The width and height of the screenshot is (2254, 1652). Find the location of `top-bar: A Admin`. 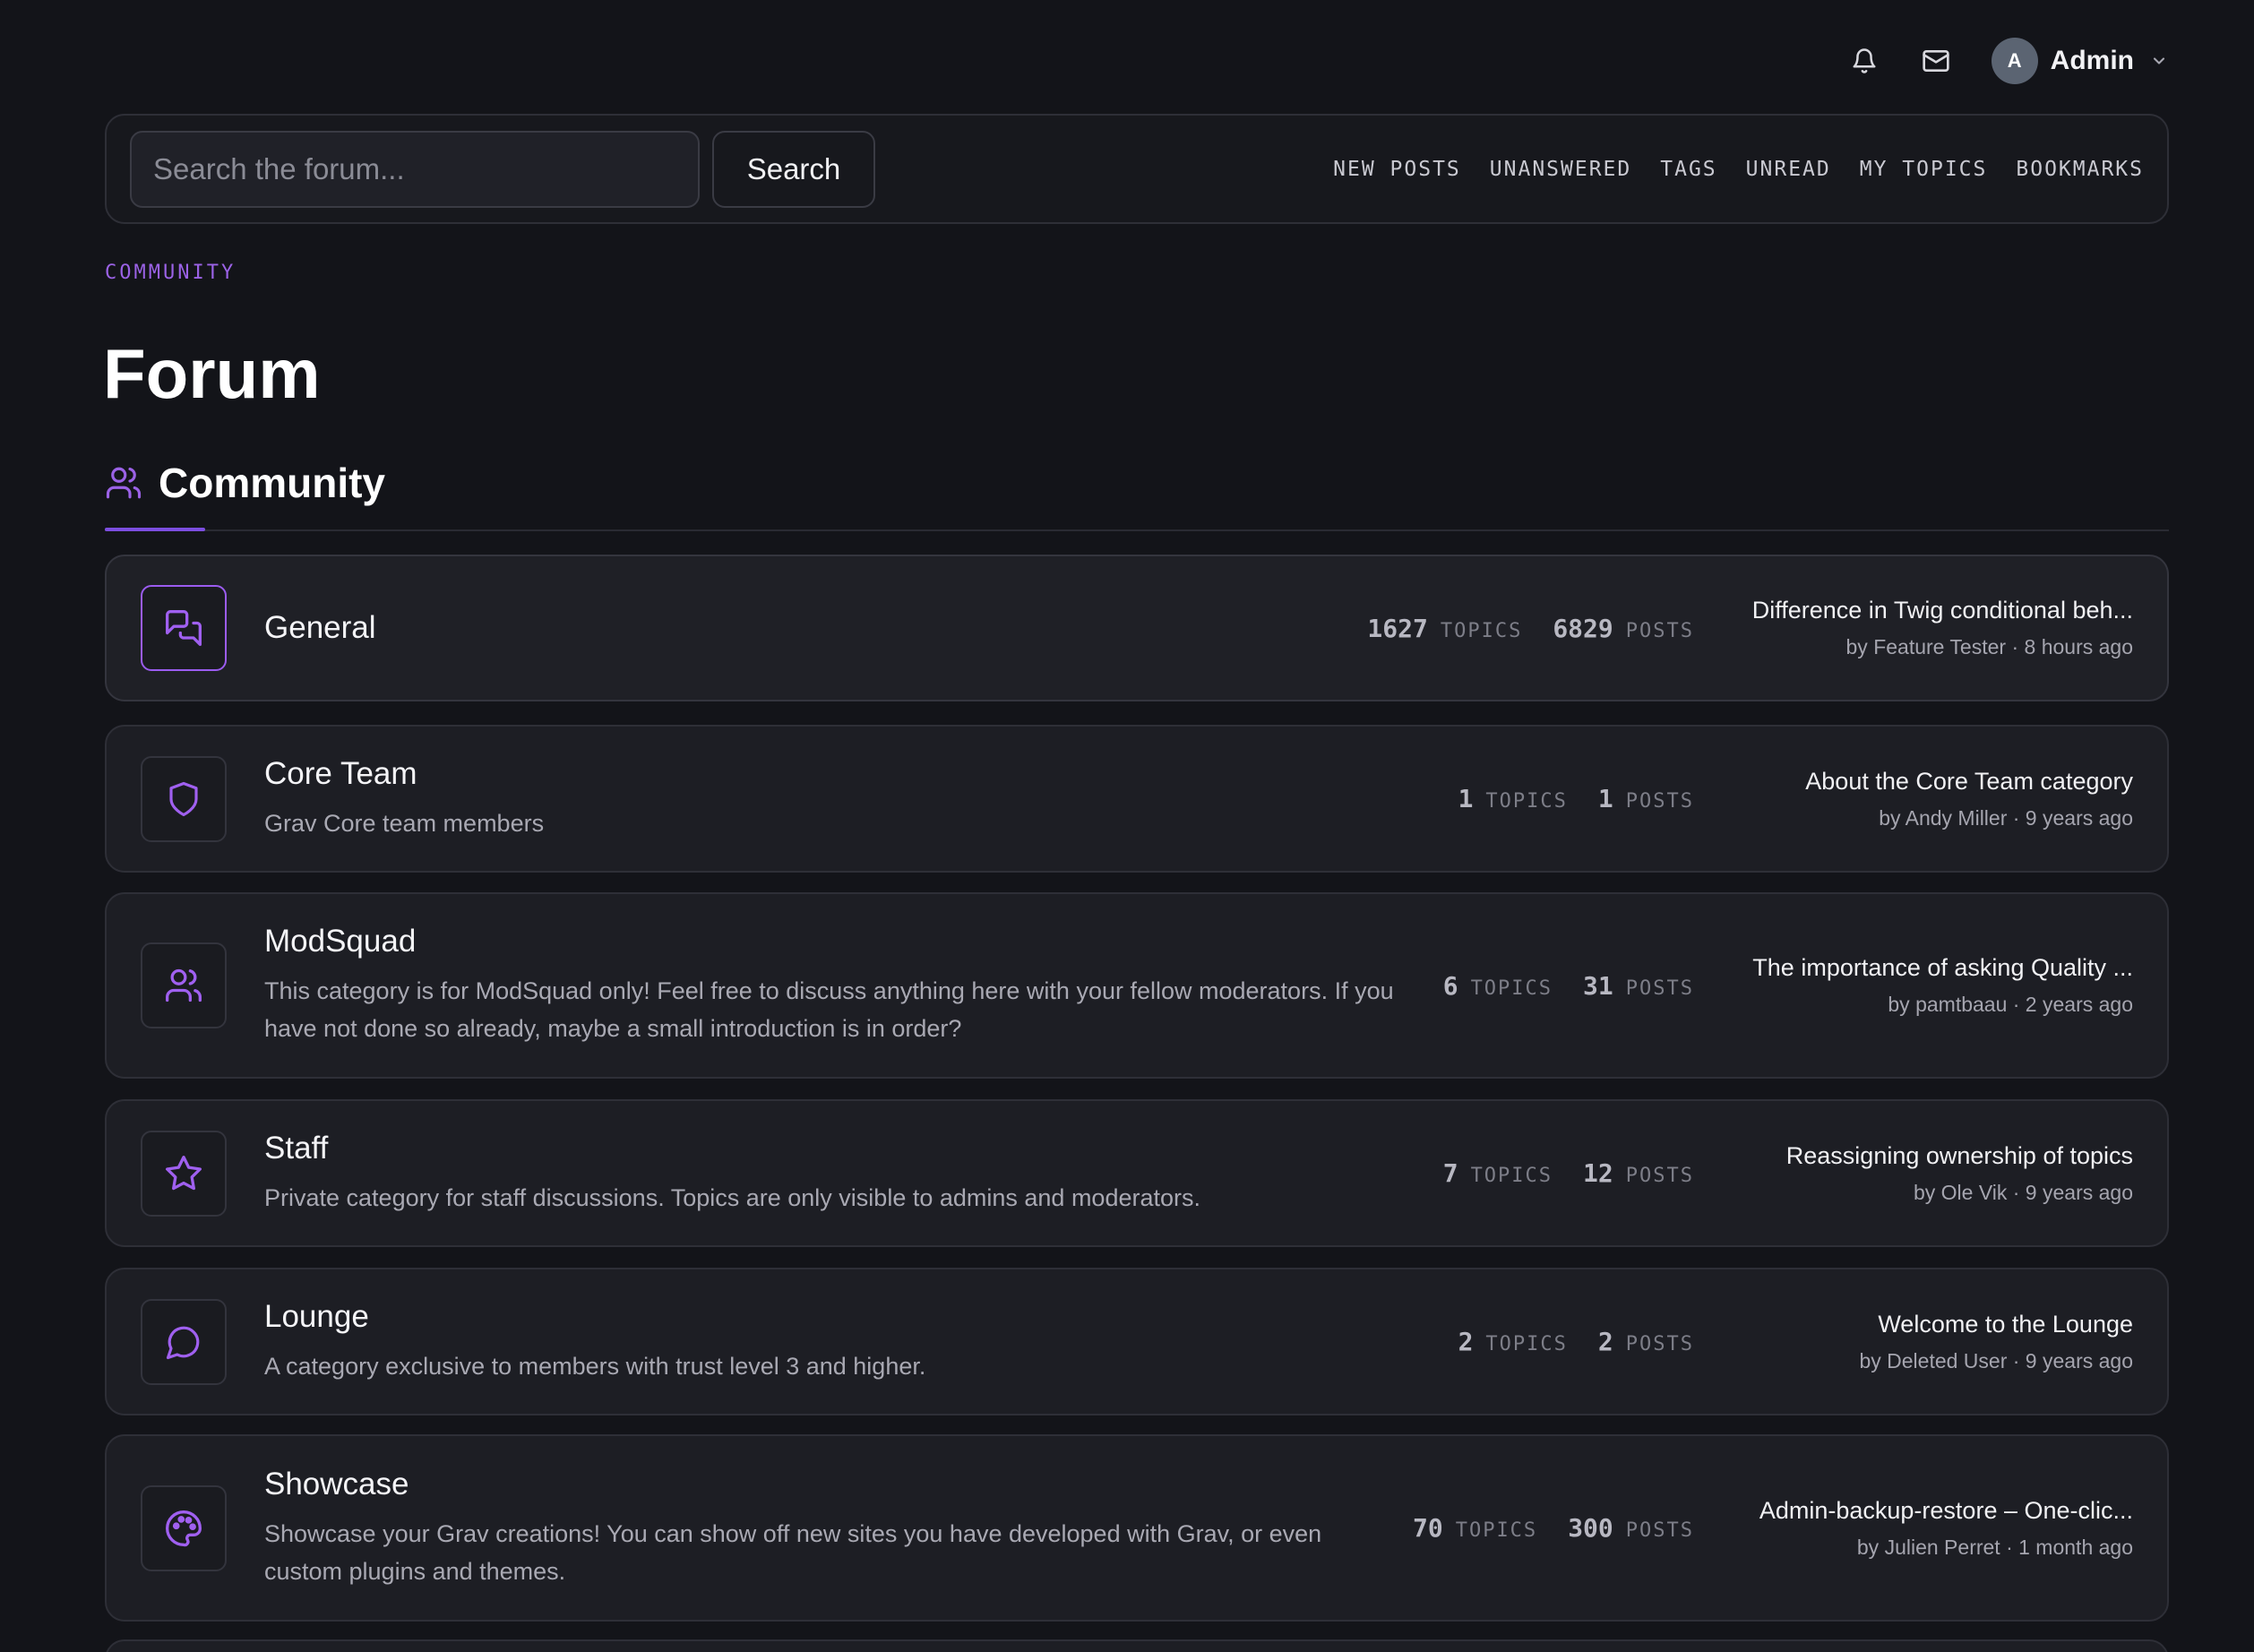

top-bar: A Admin is located at coordinates (2008, 61).